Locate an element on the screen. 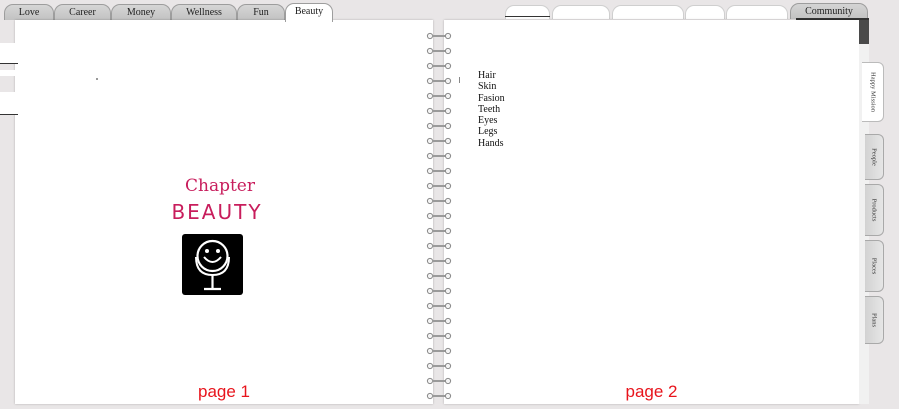  side-tab-label: Plans is located at coordinates (874, 320).